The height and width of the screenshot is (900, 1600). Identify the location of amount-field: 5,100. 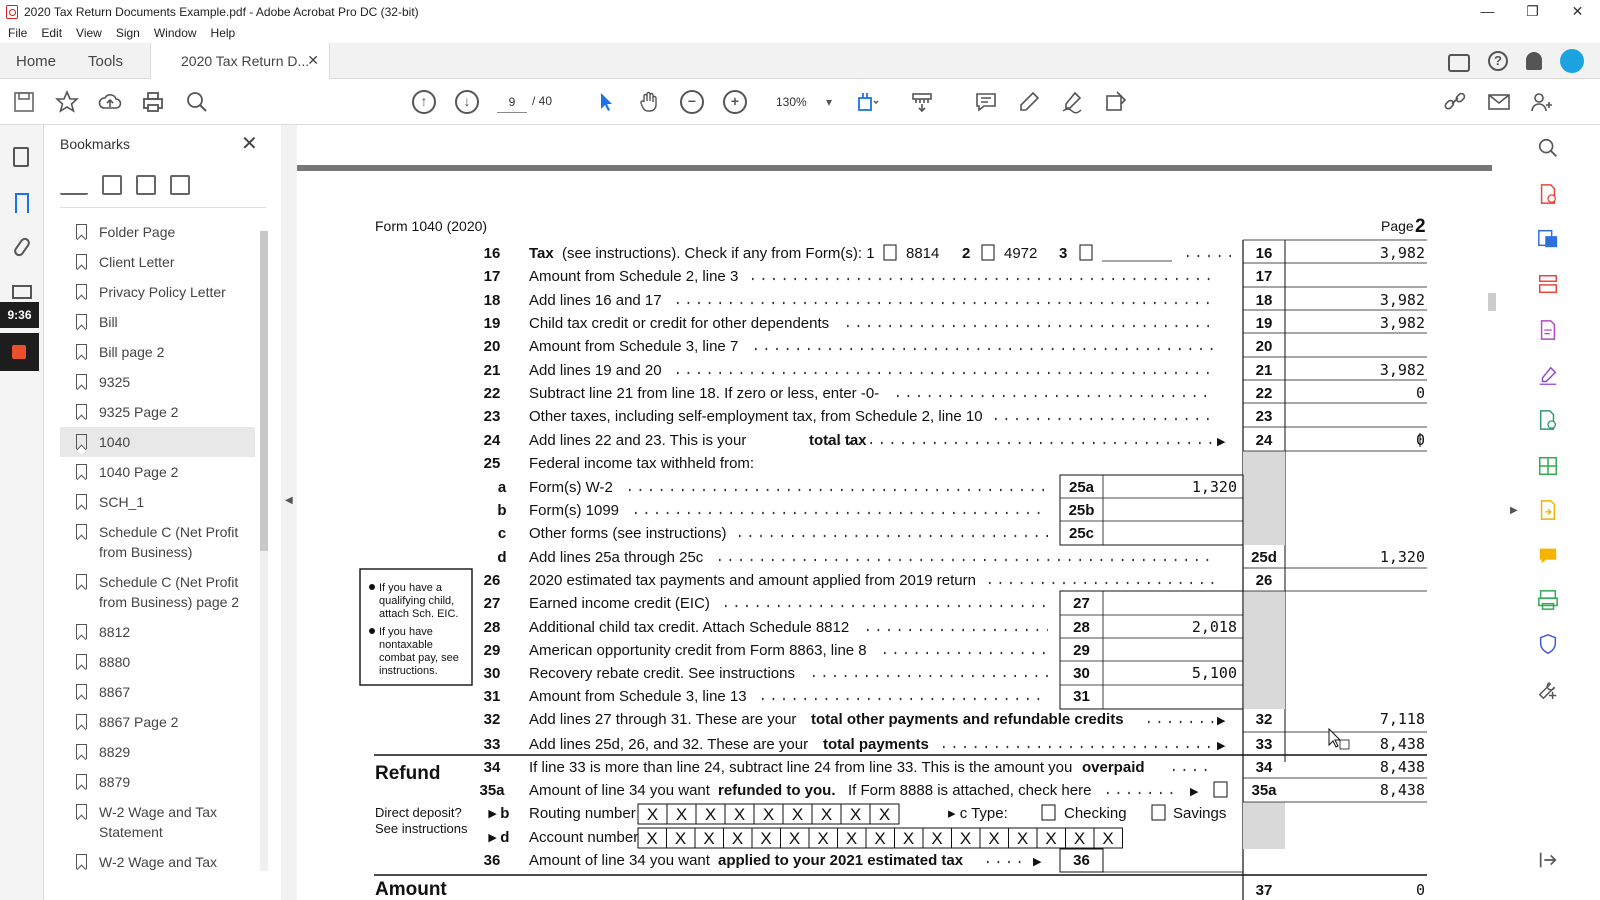
(1214, 673).